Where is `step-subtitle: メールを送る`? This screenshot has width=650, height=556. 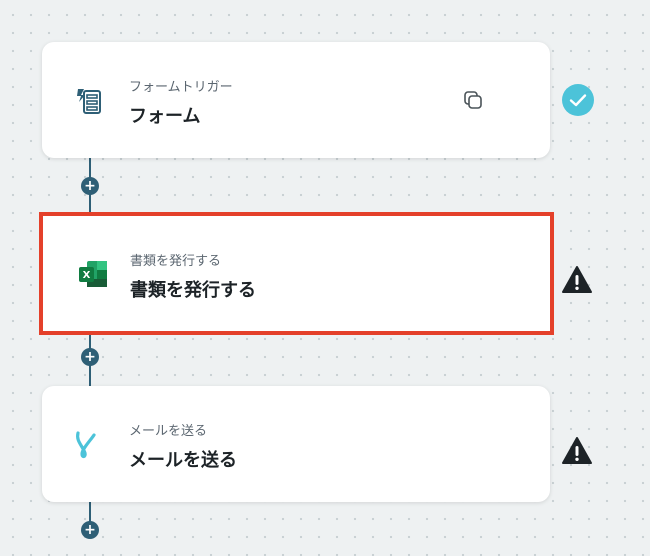 step-subtitle: メールを送る is located at coordinates (168, 431).